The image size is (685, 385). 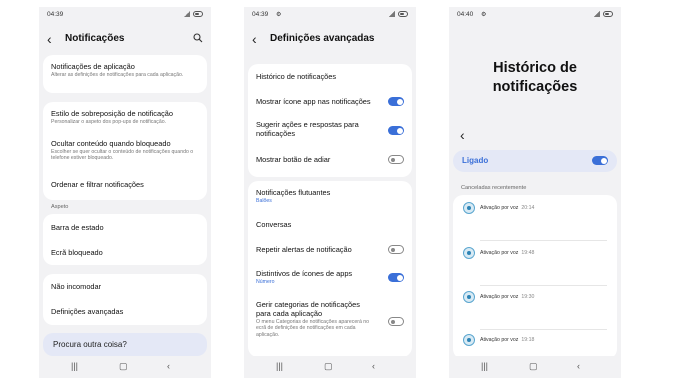 I want to click on item-title: Estilo de sobreposição de notificação, so click(x=112, y=113).